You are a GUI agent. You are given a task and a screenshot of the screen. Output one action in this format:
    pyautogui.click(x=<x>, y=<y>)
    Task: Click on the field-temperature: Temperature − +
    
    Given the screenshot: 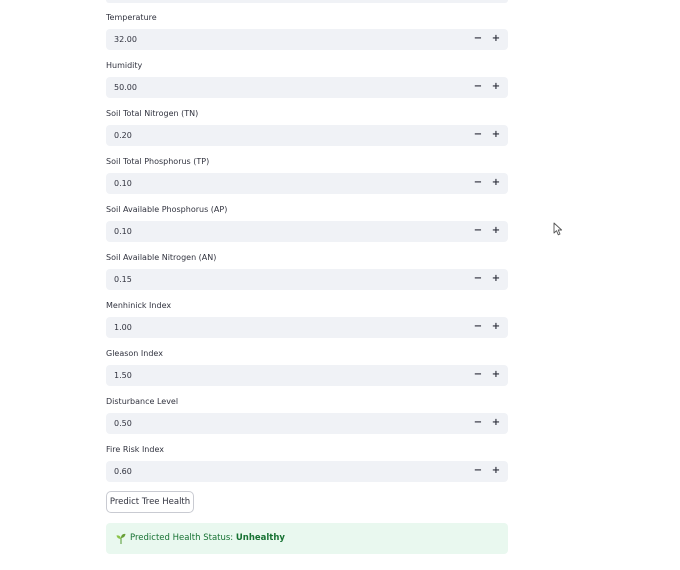 What is the action you would take?
    pyautogui.click(x=307, y=37)
    